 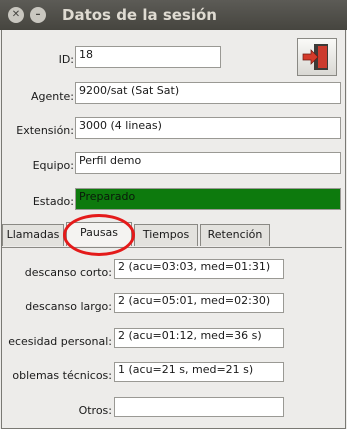 What do you see at coordinates (16, 15) in the screenshot?
I see `close-window-icon: ✕` at bounding box center [16, 15].